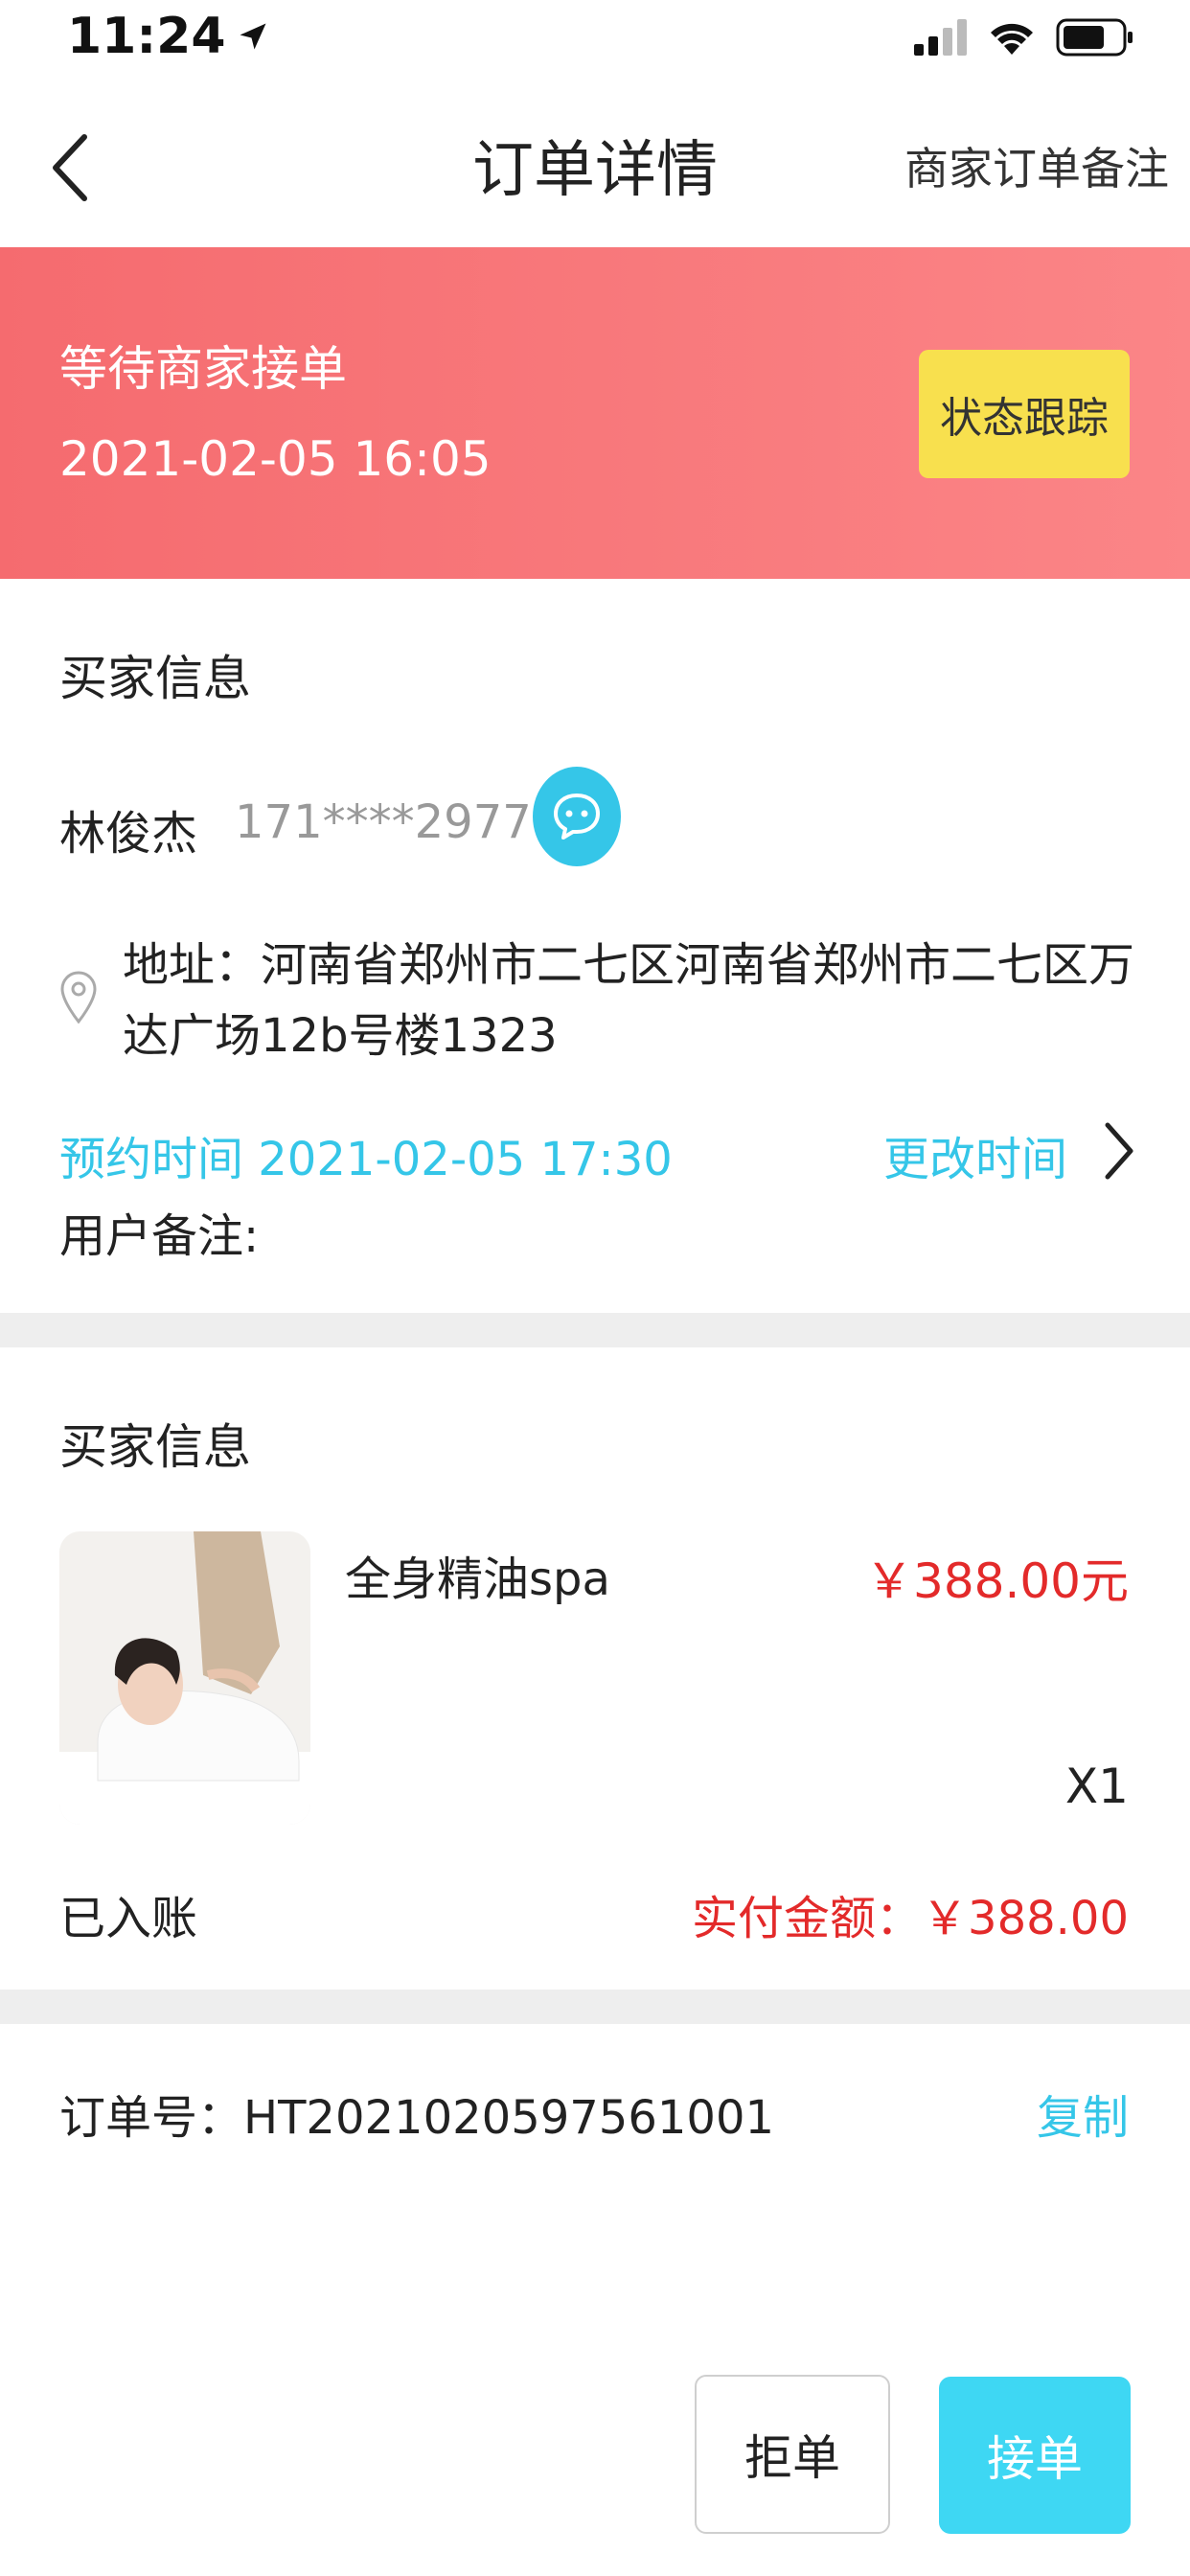  Describe the element at coordinates (203, 369) in the screenshot. I see `order-status-text: 等待商家接单` at that location.